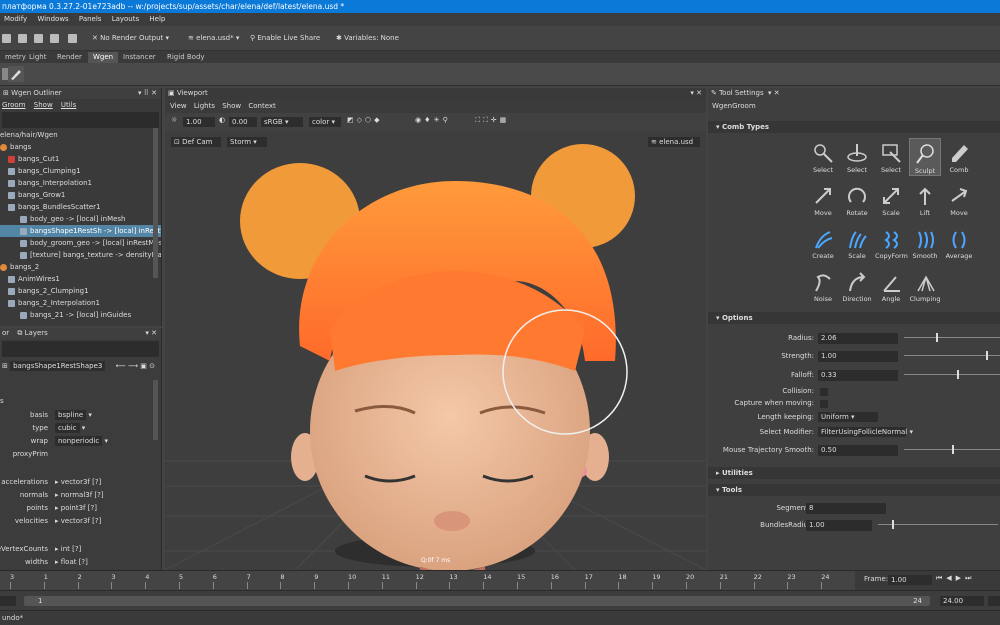  I want to click on type-dropdown: cubic, so click(67, 428).